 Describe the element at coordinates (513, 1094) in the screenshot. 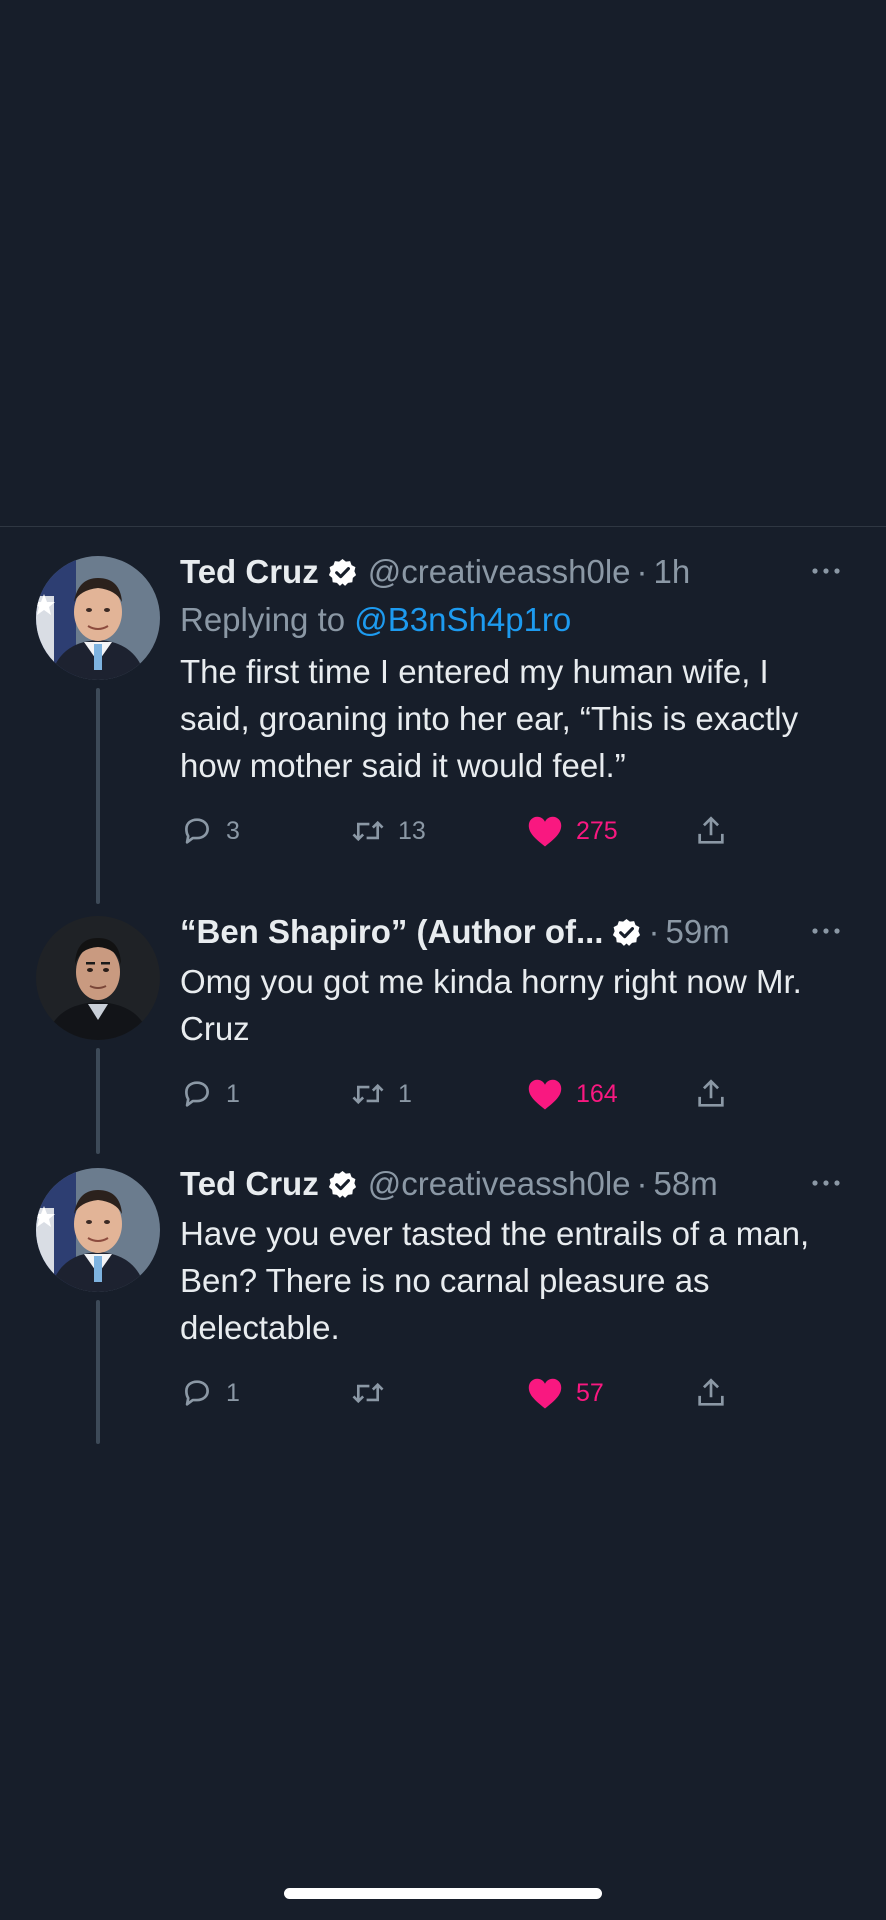

I see `tweet-actions: 1 1 164` at that location.